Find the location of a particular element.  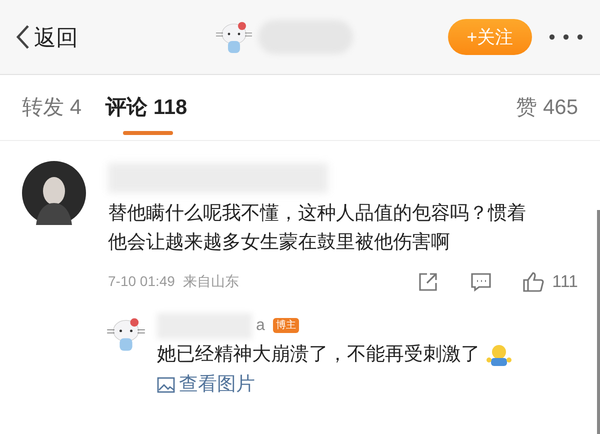

comment-source: 来自山东 is located at coordinates (210, 282).